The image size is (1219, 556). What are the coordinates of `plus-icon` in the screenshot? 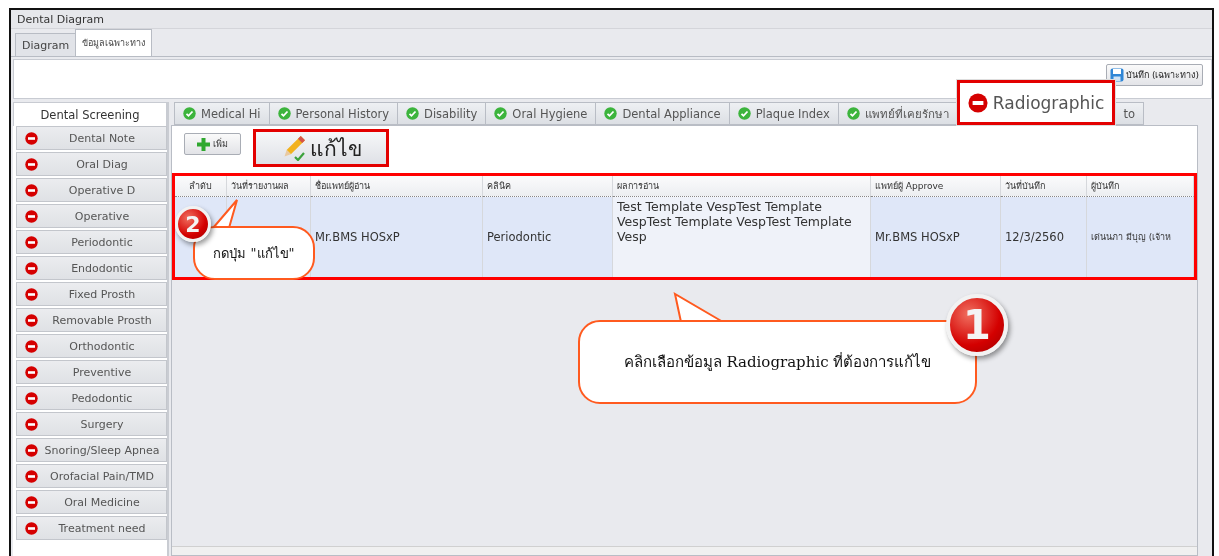 It's located at (203, 144).